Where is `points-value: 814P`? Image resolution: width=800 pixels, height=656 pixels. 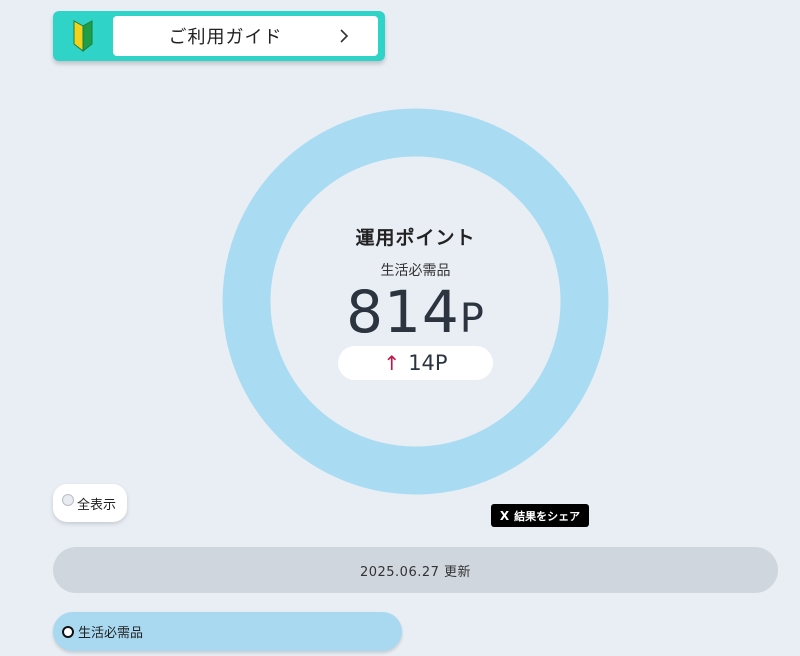
points-value: 814P is located at coordinates (415, 312).